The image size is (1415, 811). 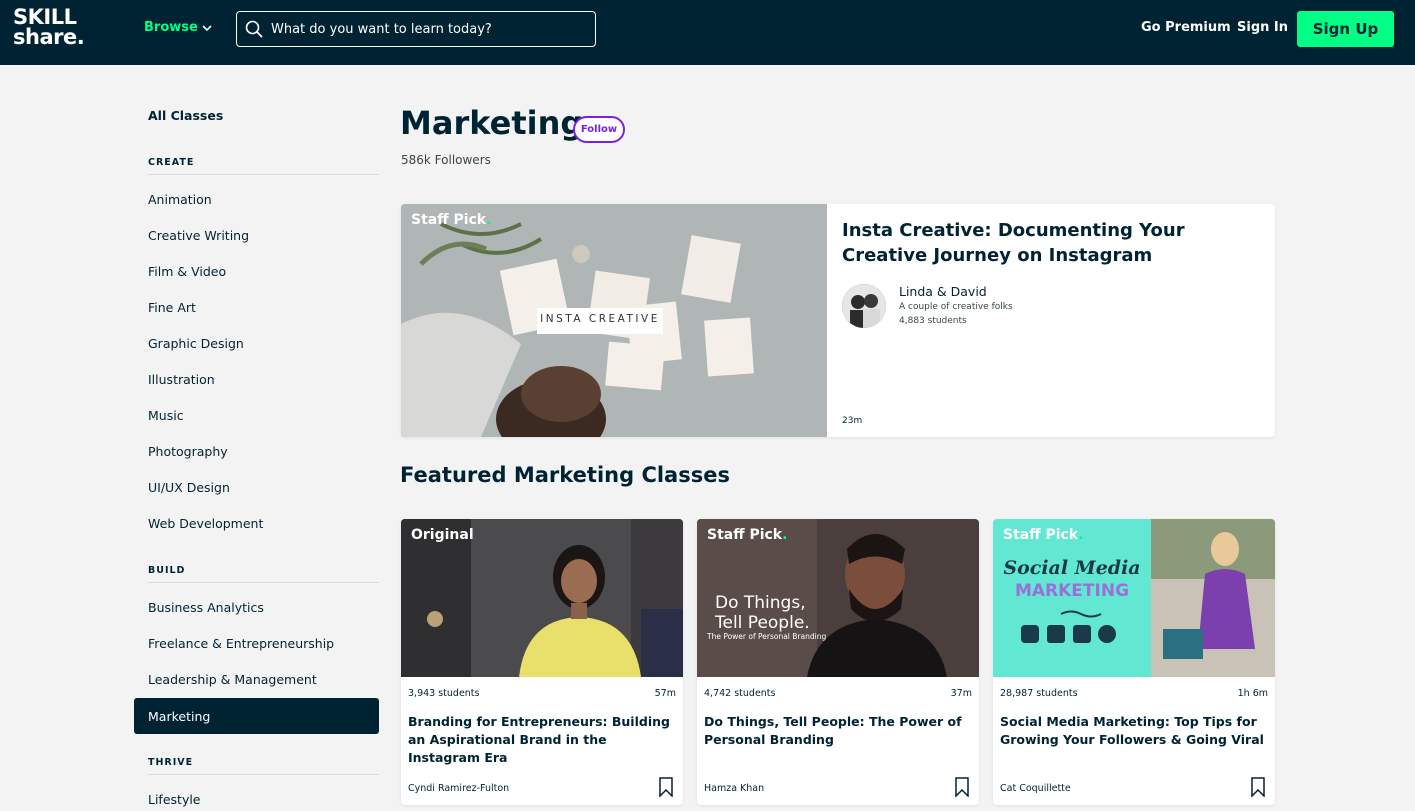 I want to click on thumbnail-text-line-2: MARKETING, so click(x=1072, y=591).